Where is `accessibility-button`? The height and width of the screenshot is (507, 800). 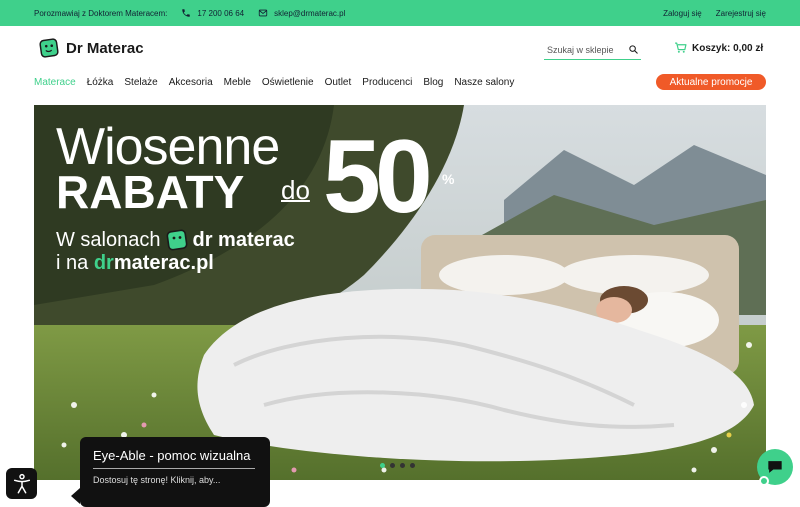
accessibility-button is located at coordinates (21, 483).